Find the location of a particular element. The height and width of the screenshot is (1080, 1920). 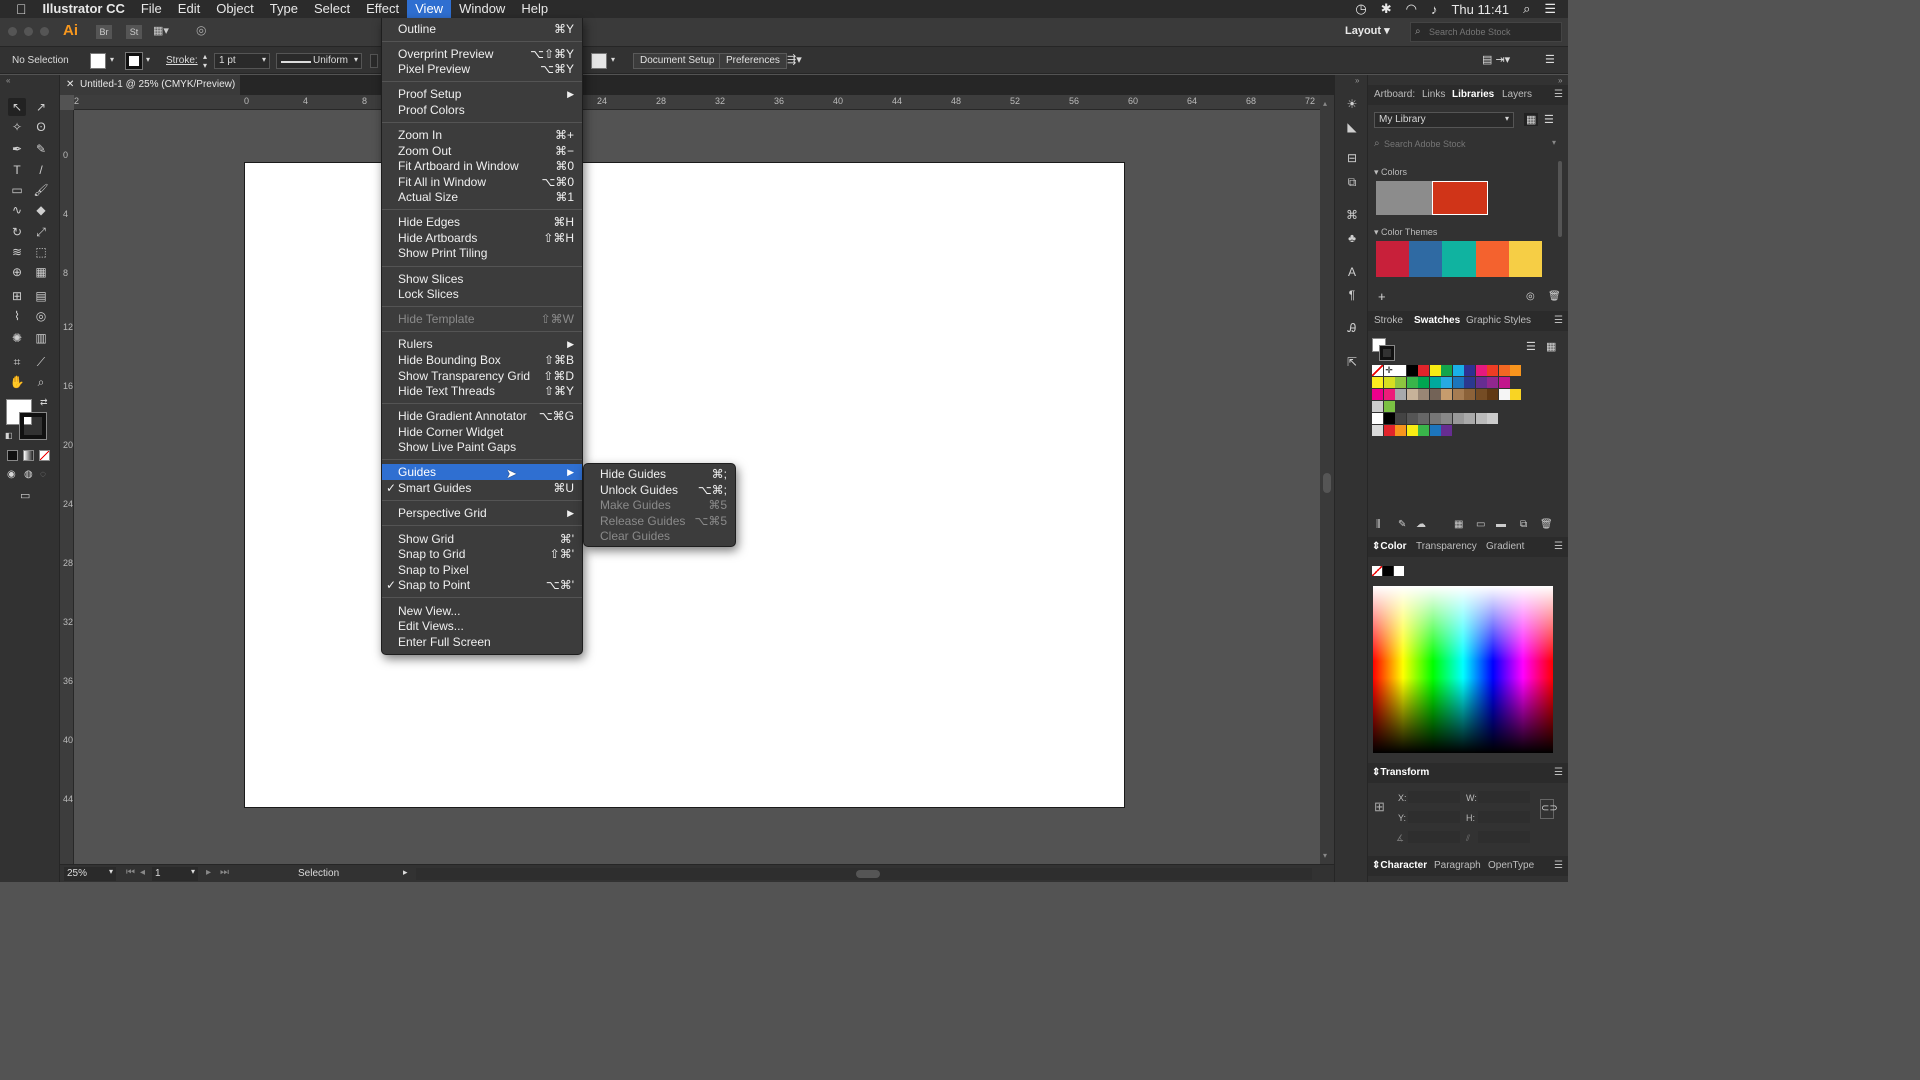

line-segment-tool-icon: / is located at coordinates (41, 170).